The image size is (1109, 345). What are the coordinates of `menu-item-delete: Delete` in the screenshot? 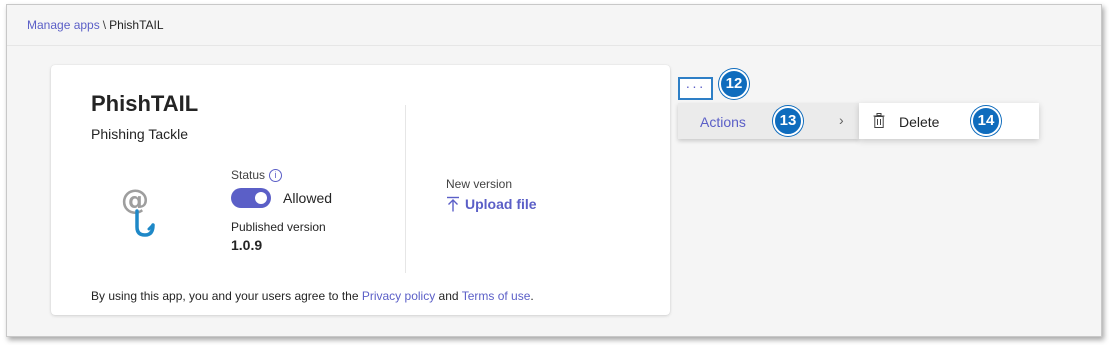 It's located at (949, 121).